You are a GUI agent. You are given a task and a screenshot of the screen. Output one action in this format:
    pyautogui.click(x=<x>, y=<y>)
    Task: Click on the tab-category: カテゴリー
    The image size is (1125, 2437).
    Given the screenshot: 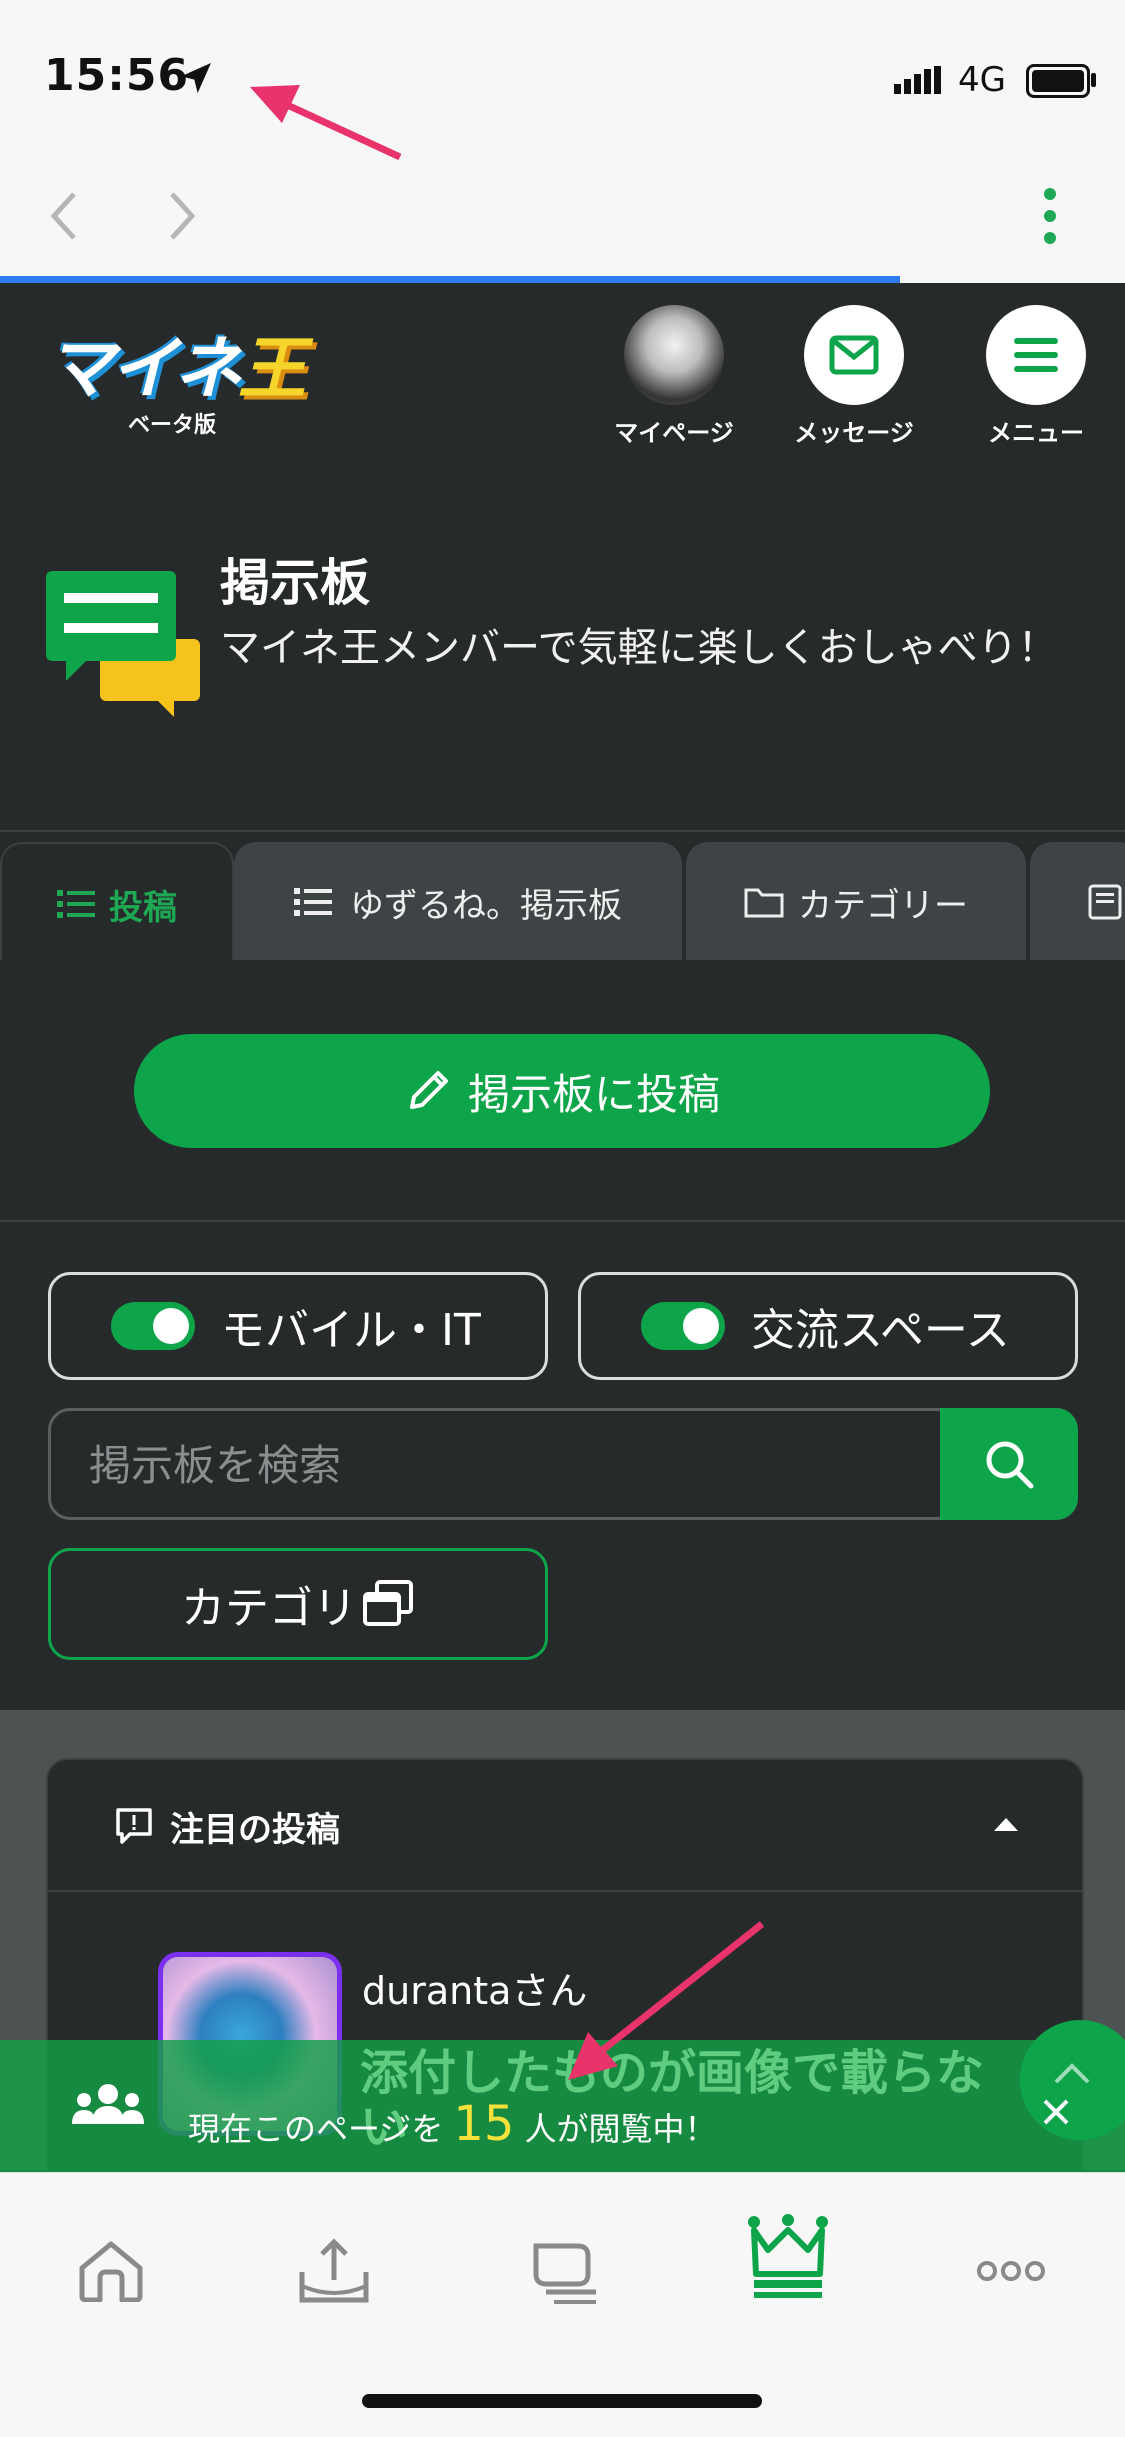 What is the action you would take?
    pyautogui.click(x=856, y=902)
    